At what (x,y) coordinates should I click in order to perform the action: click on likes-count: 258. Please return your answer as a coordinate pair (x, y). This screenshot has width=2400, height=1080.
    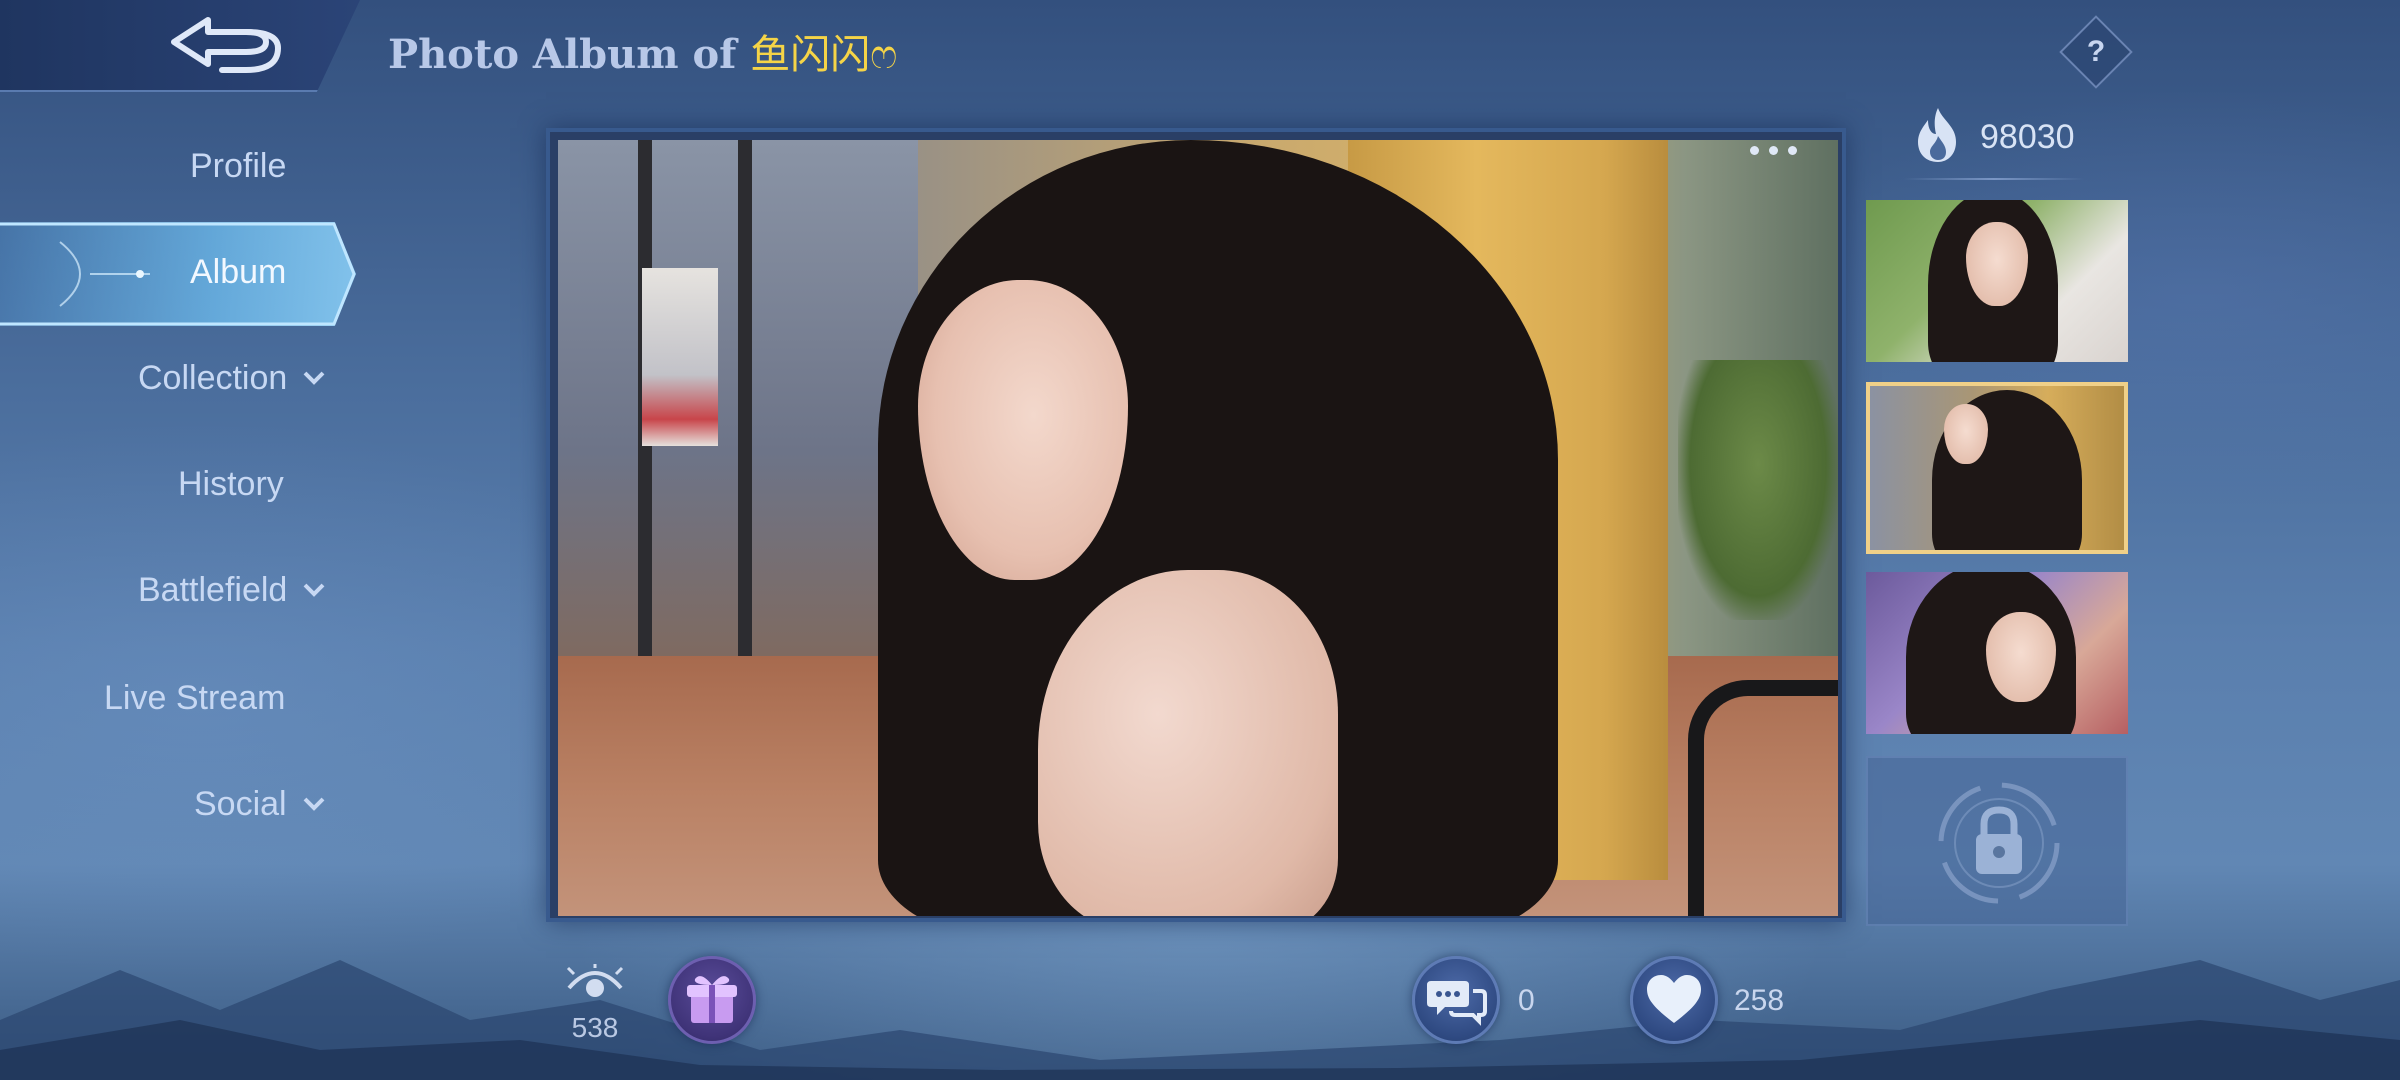
    Looking at the image, I should click on (1759, 1000).